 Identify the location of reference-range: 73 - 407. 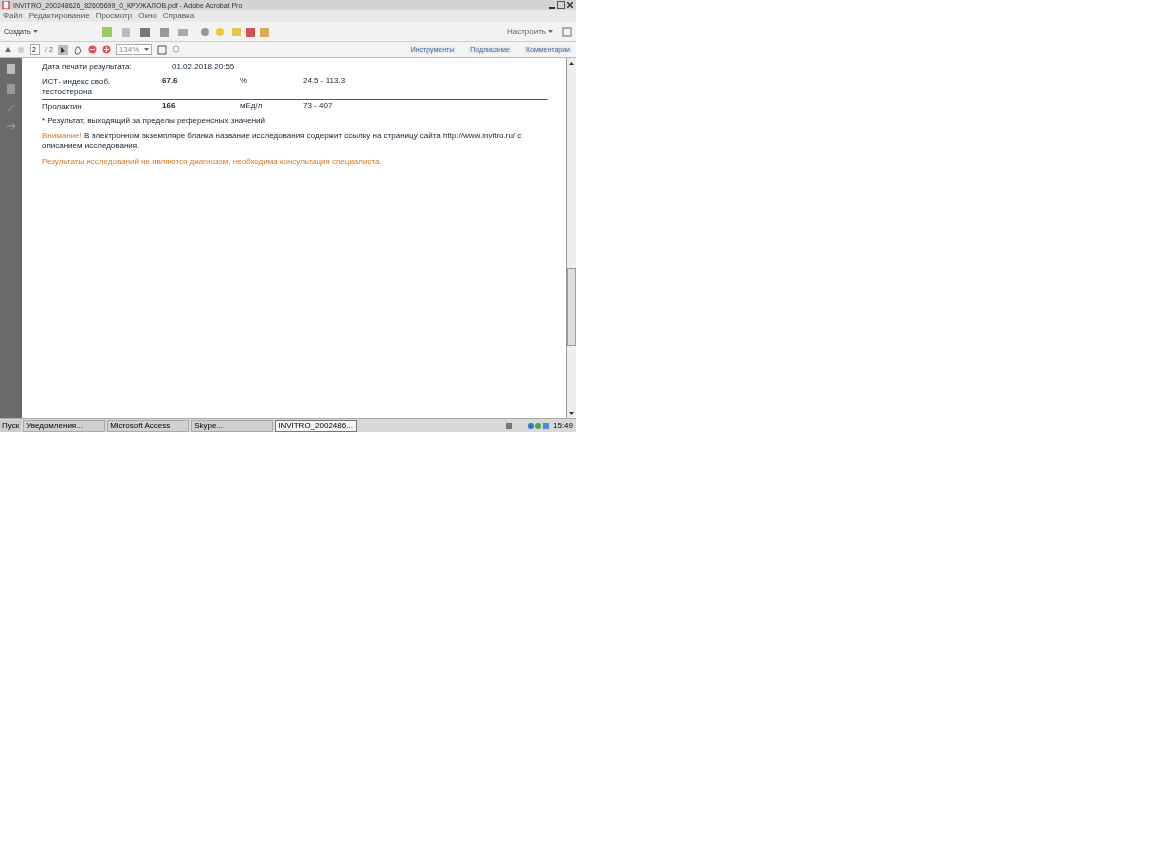
(318, 106).